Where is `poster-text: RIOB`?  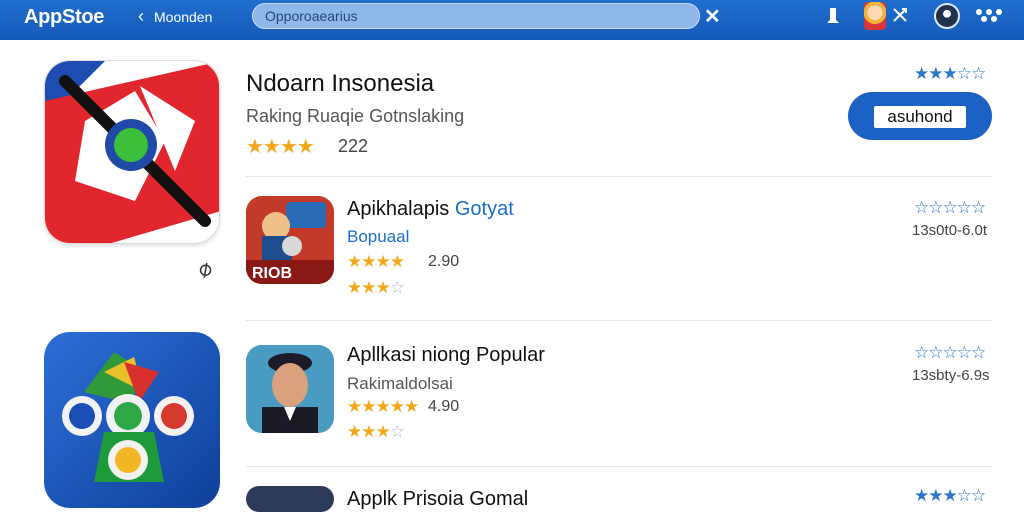
poster-text: RIOB is located at coordinates (272, 273).